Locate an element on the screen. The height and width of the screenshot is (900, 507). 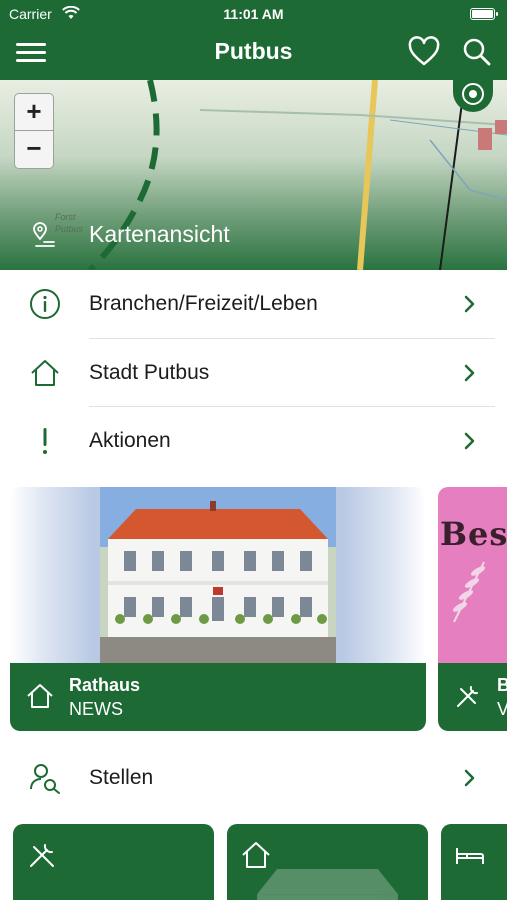
tile-background-image is located at coordinates (327, 884).